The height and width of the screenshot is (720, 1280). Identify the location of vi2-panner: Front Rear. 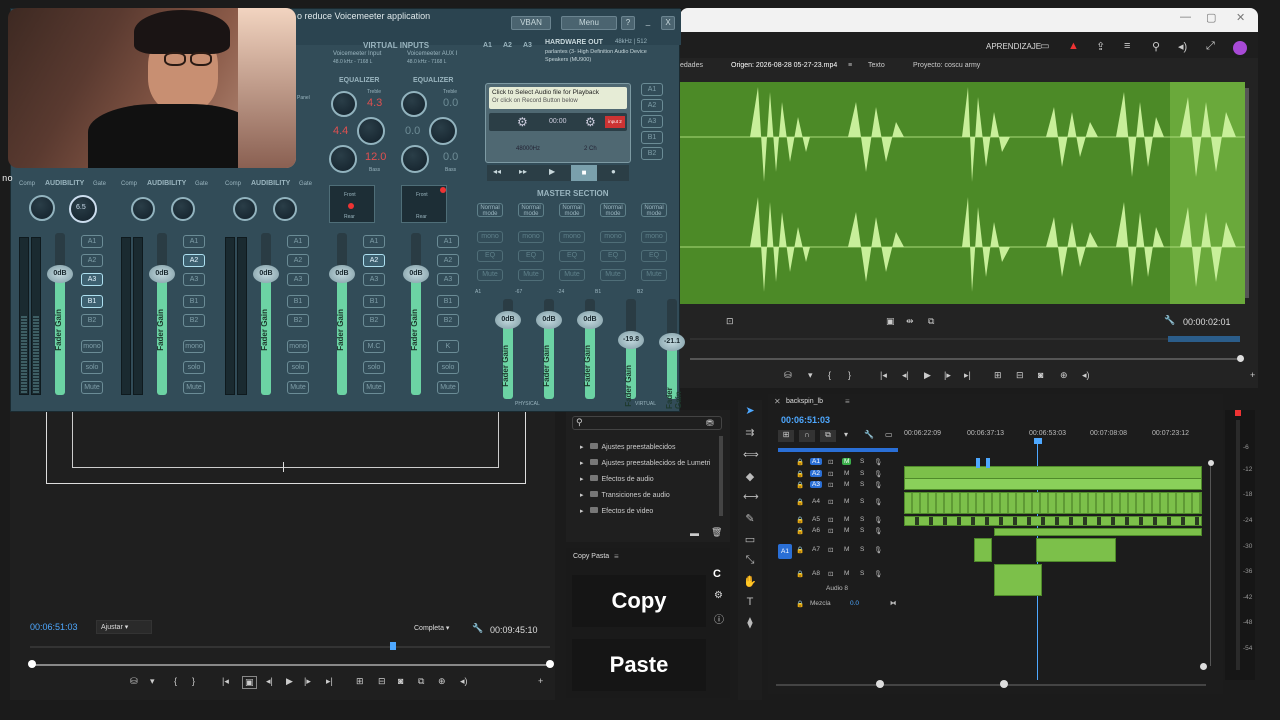
(424, 204).